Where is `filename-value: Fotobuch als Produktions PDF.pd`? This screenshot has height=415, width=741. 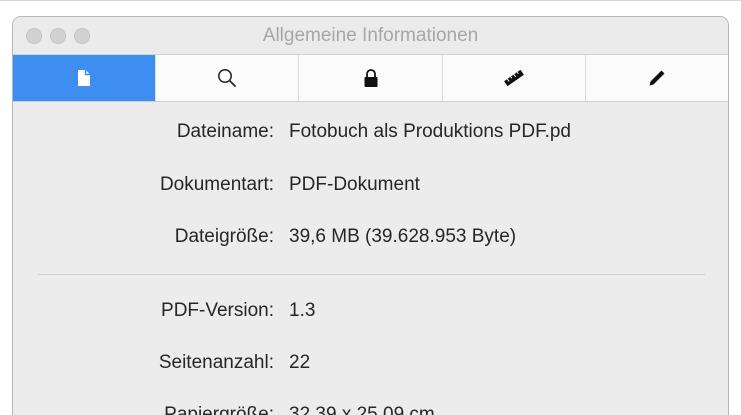
filename-value: Fotobuch als Produktions PDF.pd is located at coordinates (430, 132).